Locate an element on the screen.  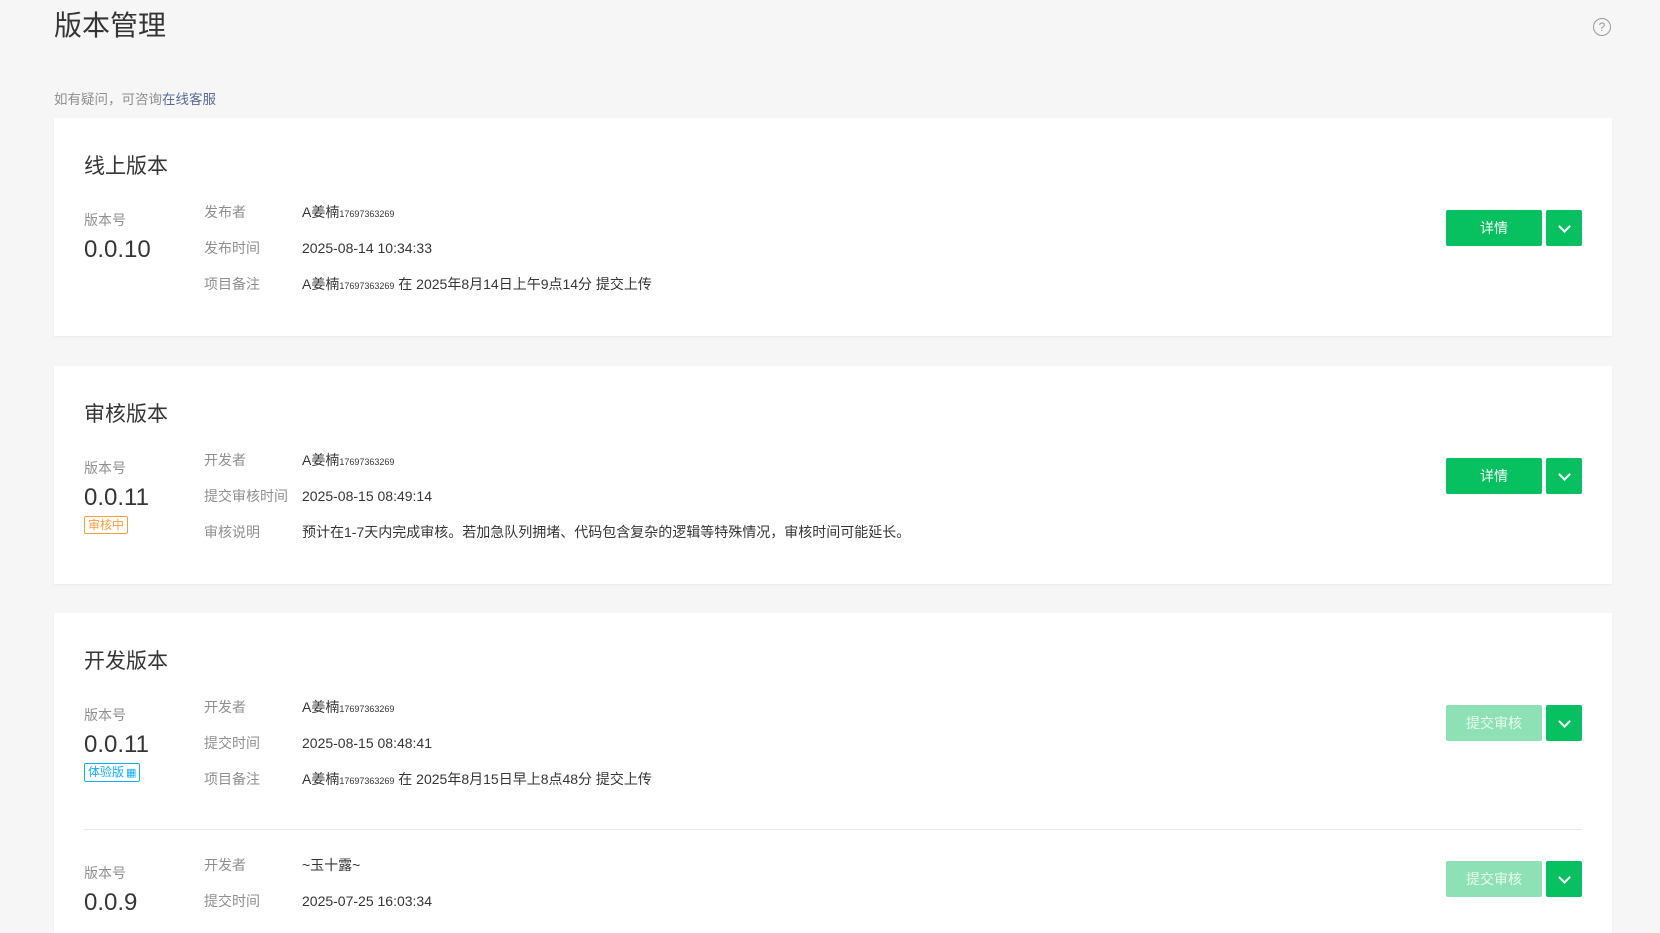
remark-text: 在 2025年8月14日上午9点14分 提交上传 is located at coordinates (523, 284).